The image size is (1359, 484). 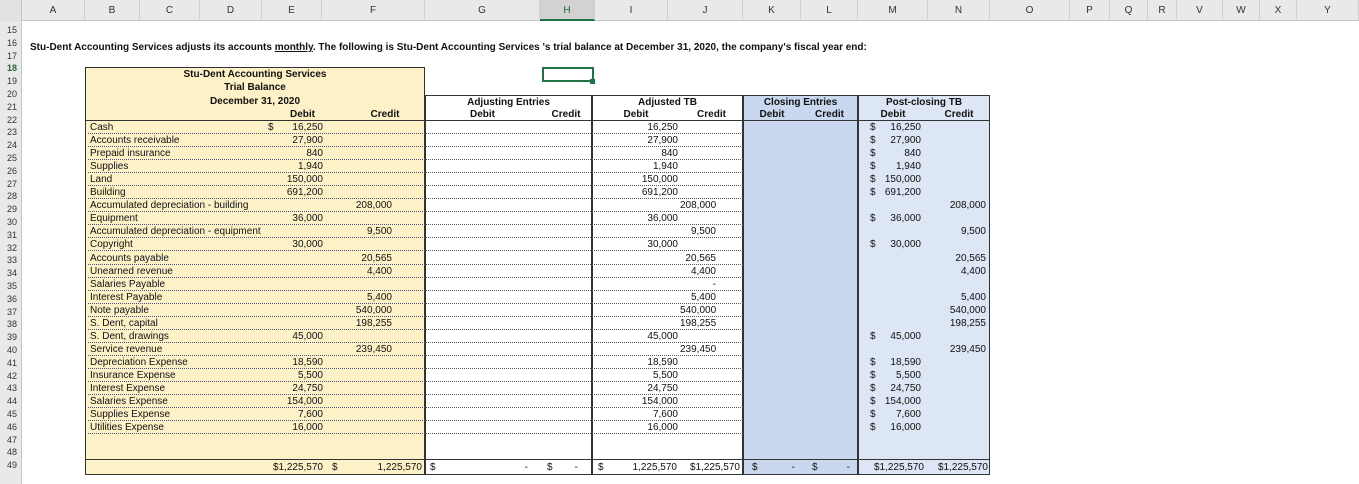 What do you see at coordinates (11, 337) in the screenshot?
I see `row-header-39: 39` at bounding box center [11, 337].